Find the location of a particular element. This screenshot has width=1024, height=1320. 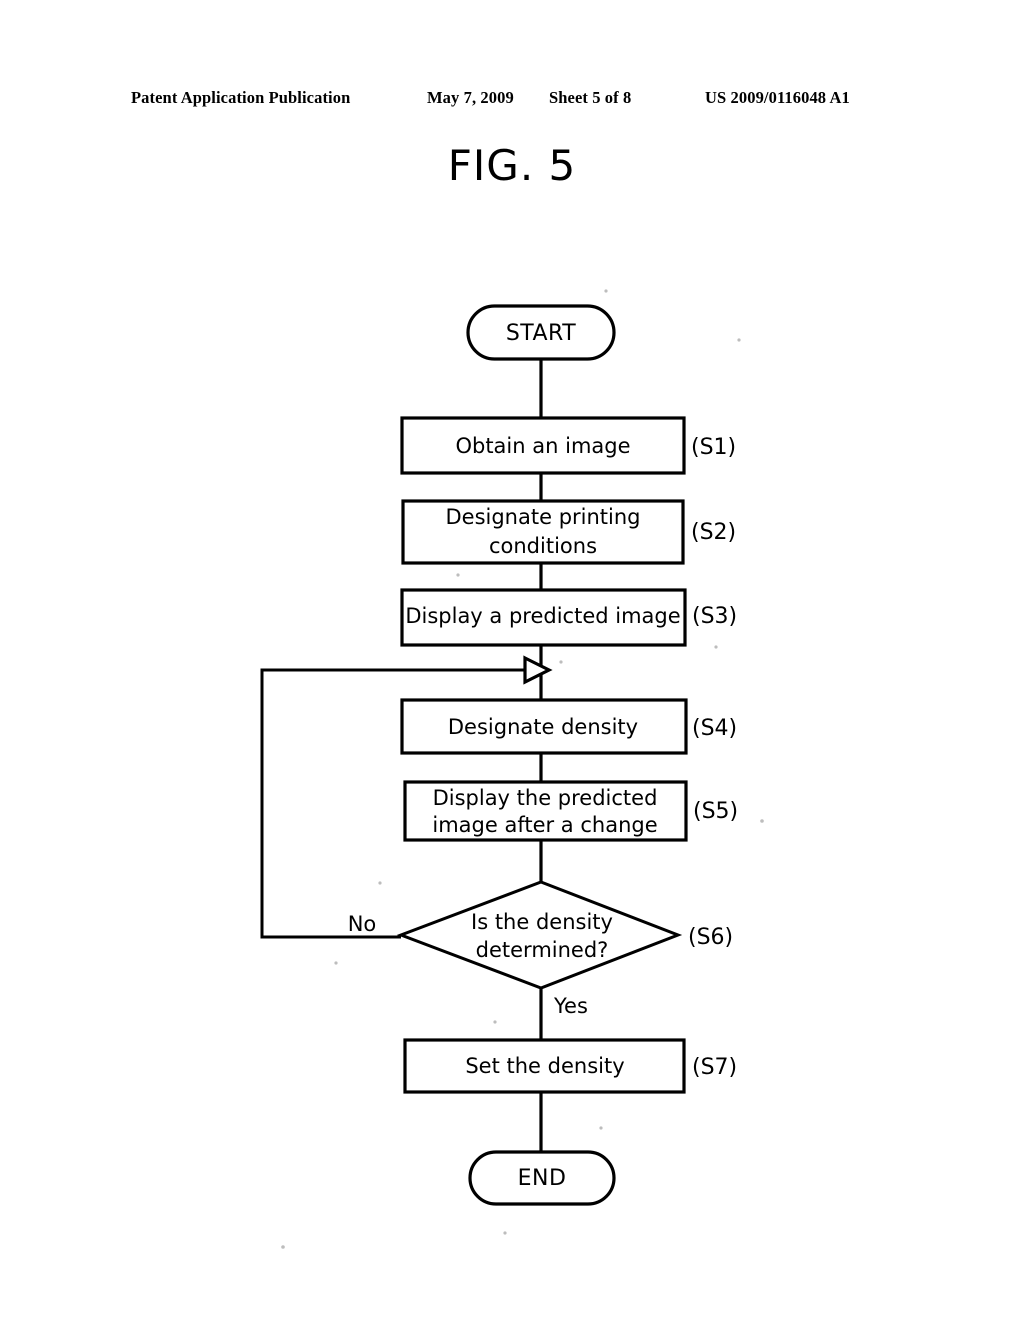

s6-step-label: (S6) is located at coordinates (710, 937).